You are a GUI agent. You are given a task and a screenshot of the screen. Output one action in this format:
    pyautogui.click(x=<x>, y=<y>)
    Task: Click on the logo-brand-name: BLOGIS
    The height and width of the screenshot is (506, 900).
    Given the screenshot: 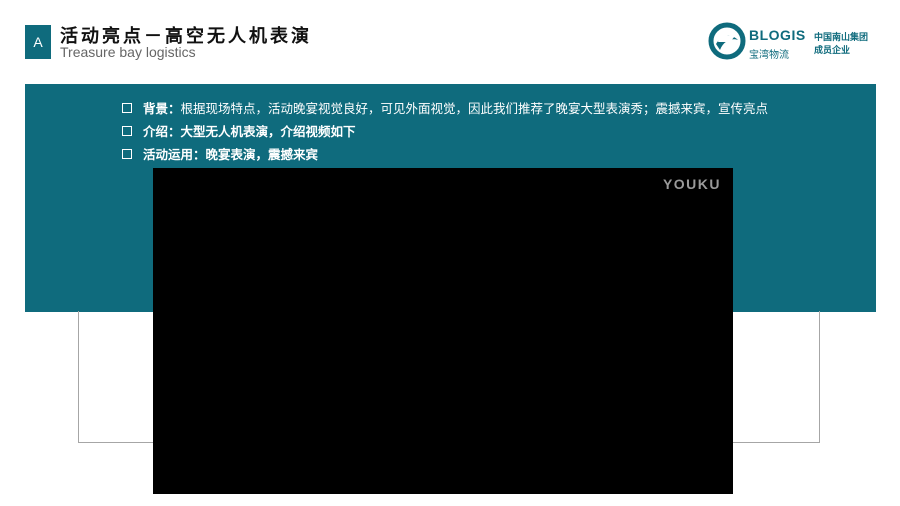 What is the action you would take?
    pyautogui.click(x=777, y=35)
    